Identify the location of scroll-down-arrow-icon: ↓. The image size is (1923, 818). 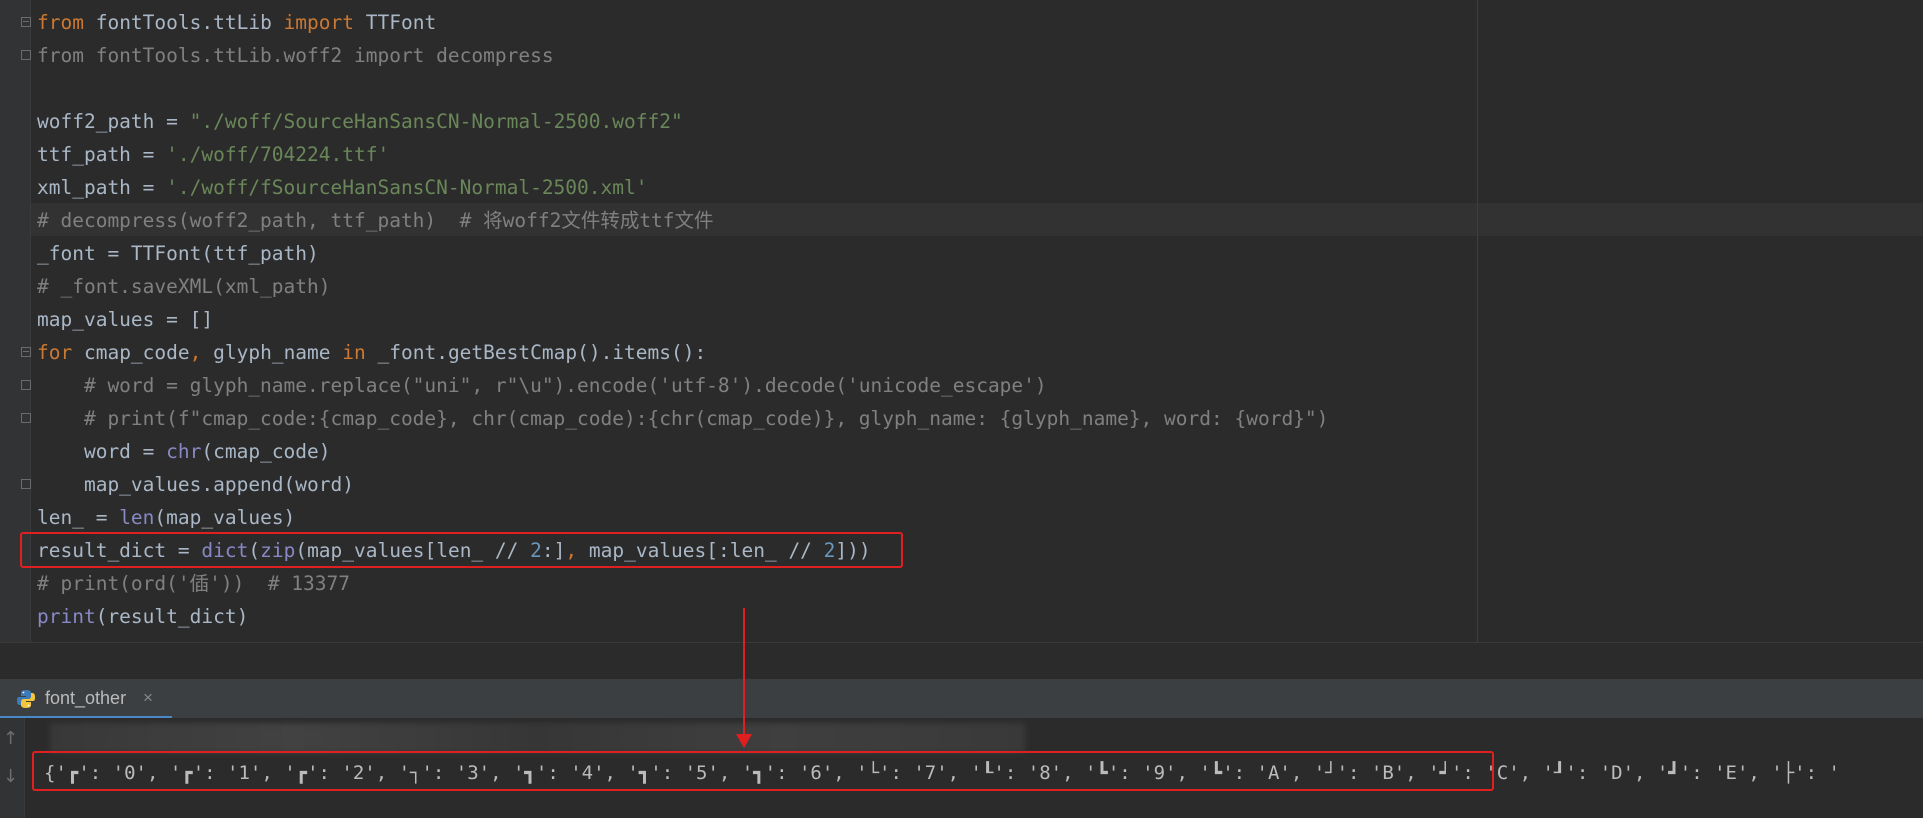
(10, 776).